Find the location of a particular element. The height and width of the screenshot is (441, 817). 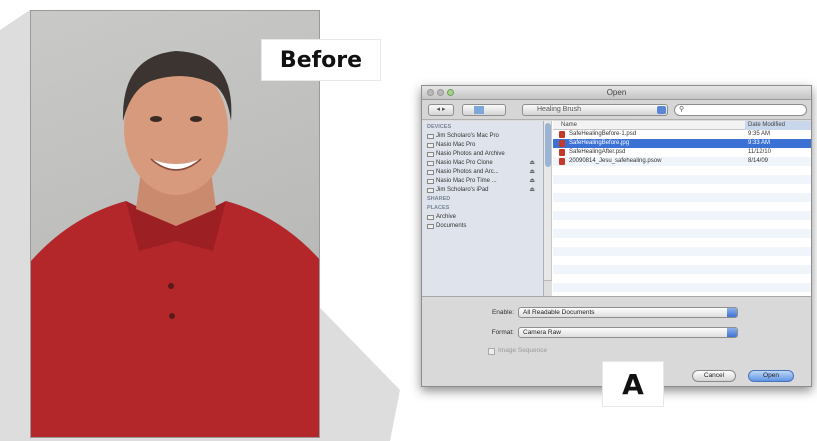

image-sequence-checkbox is located at coordinates (491, 351).